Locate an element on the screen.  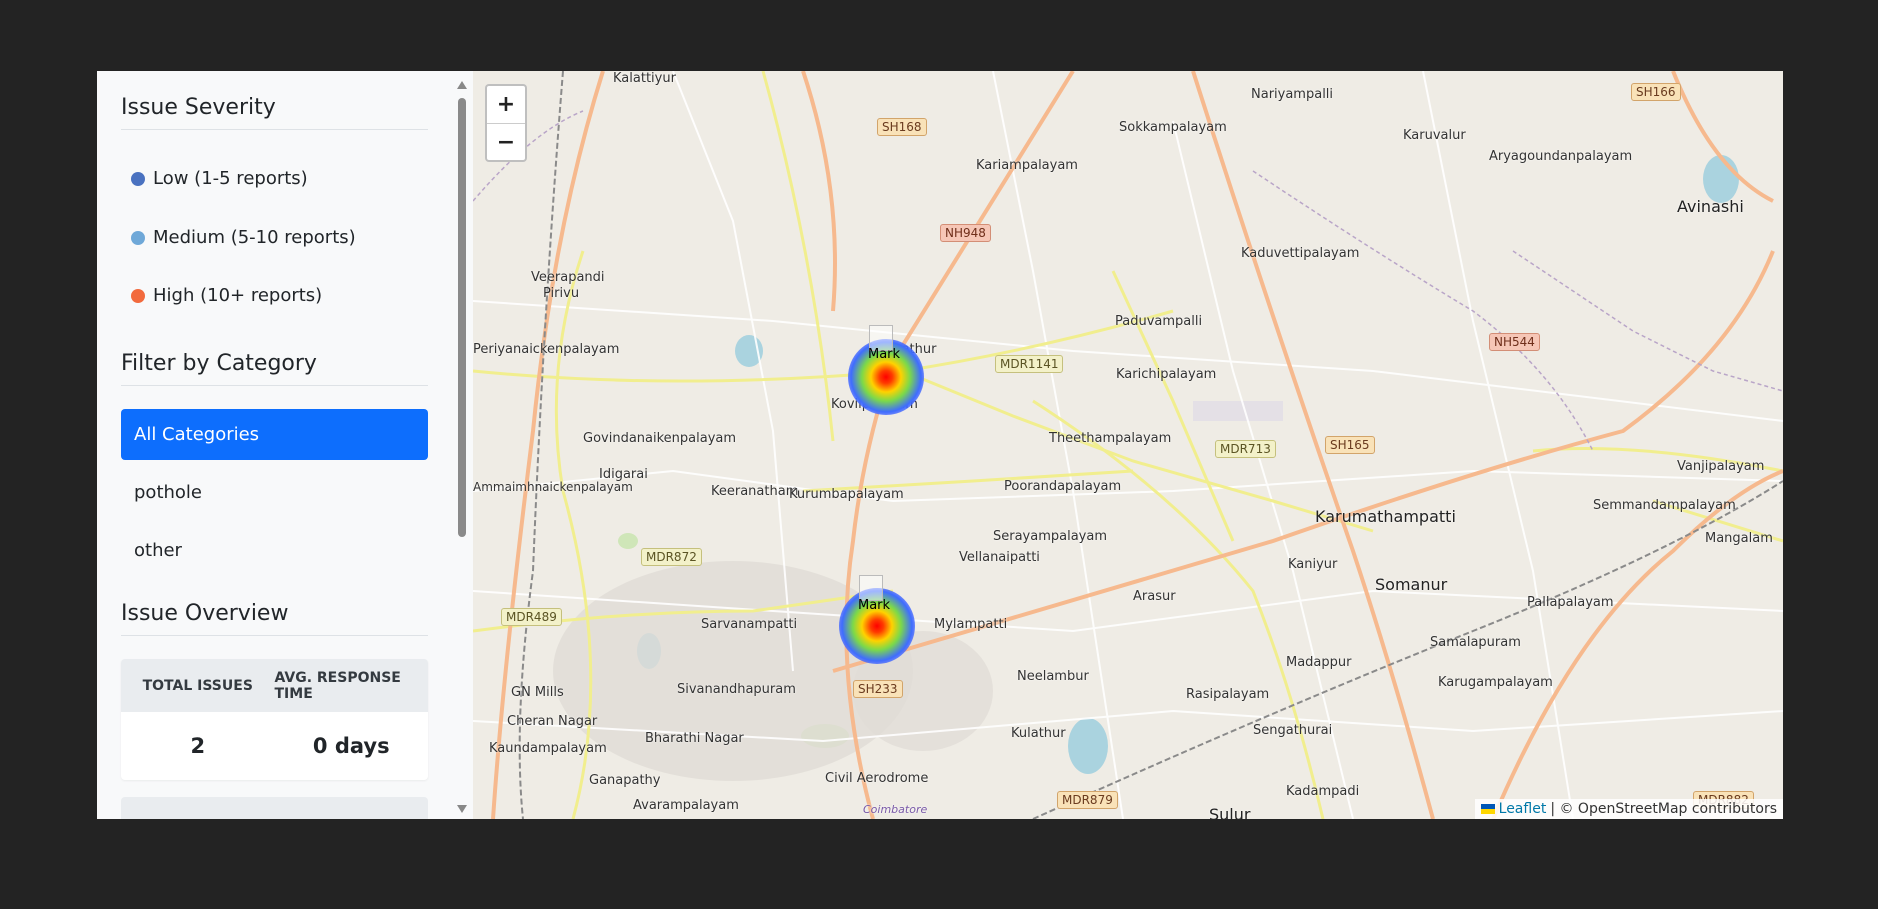
place-label: Govindanaikenpalayam is located at coordinates (660, 438).